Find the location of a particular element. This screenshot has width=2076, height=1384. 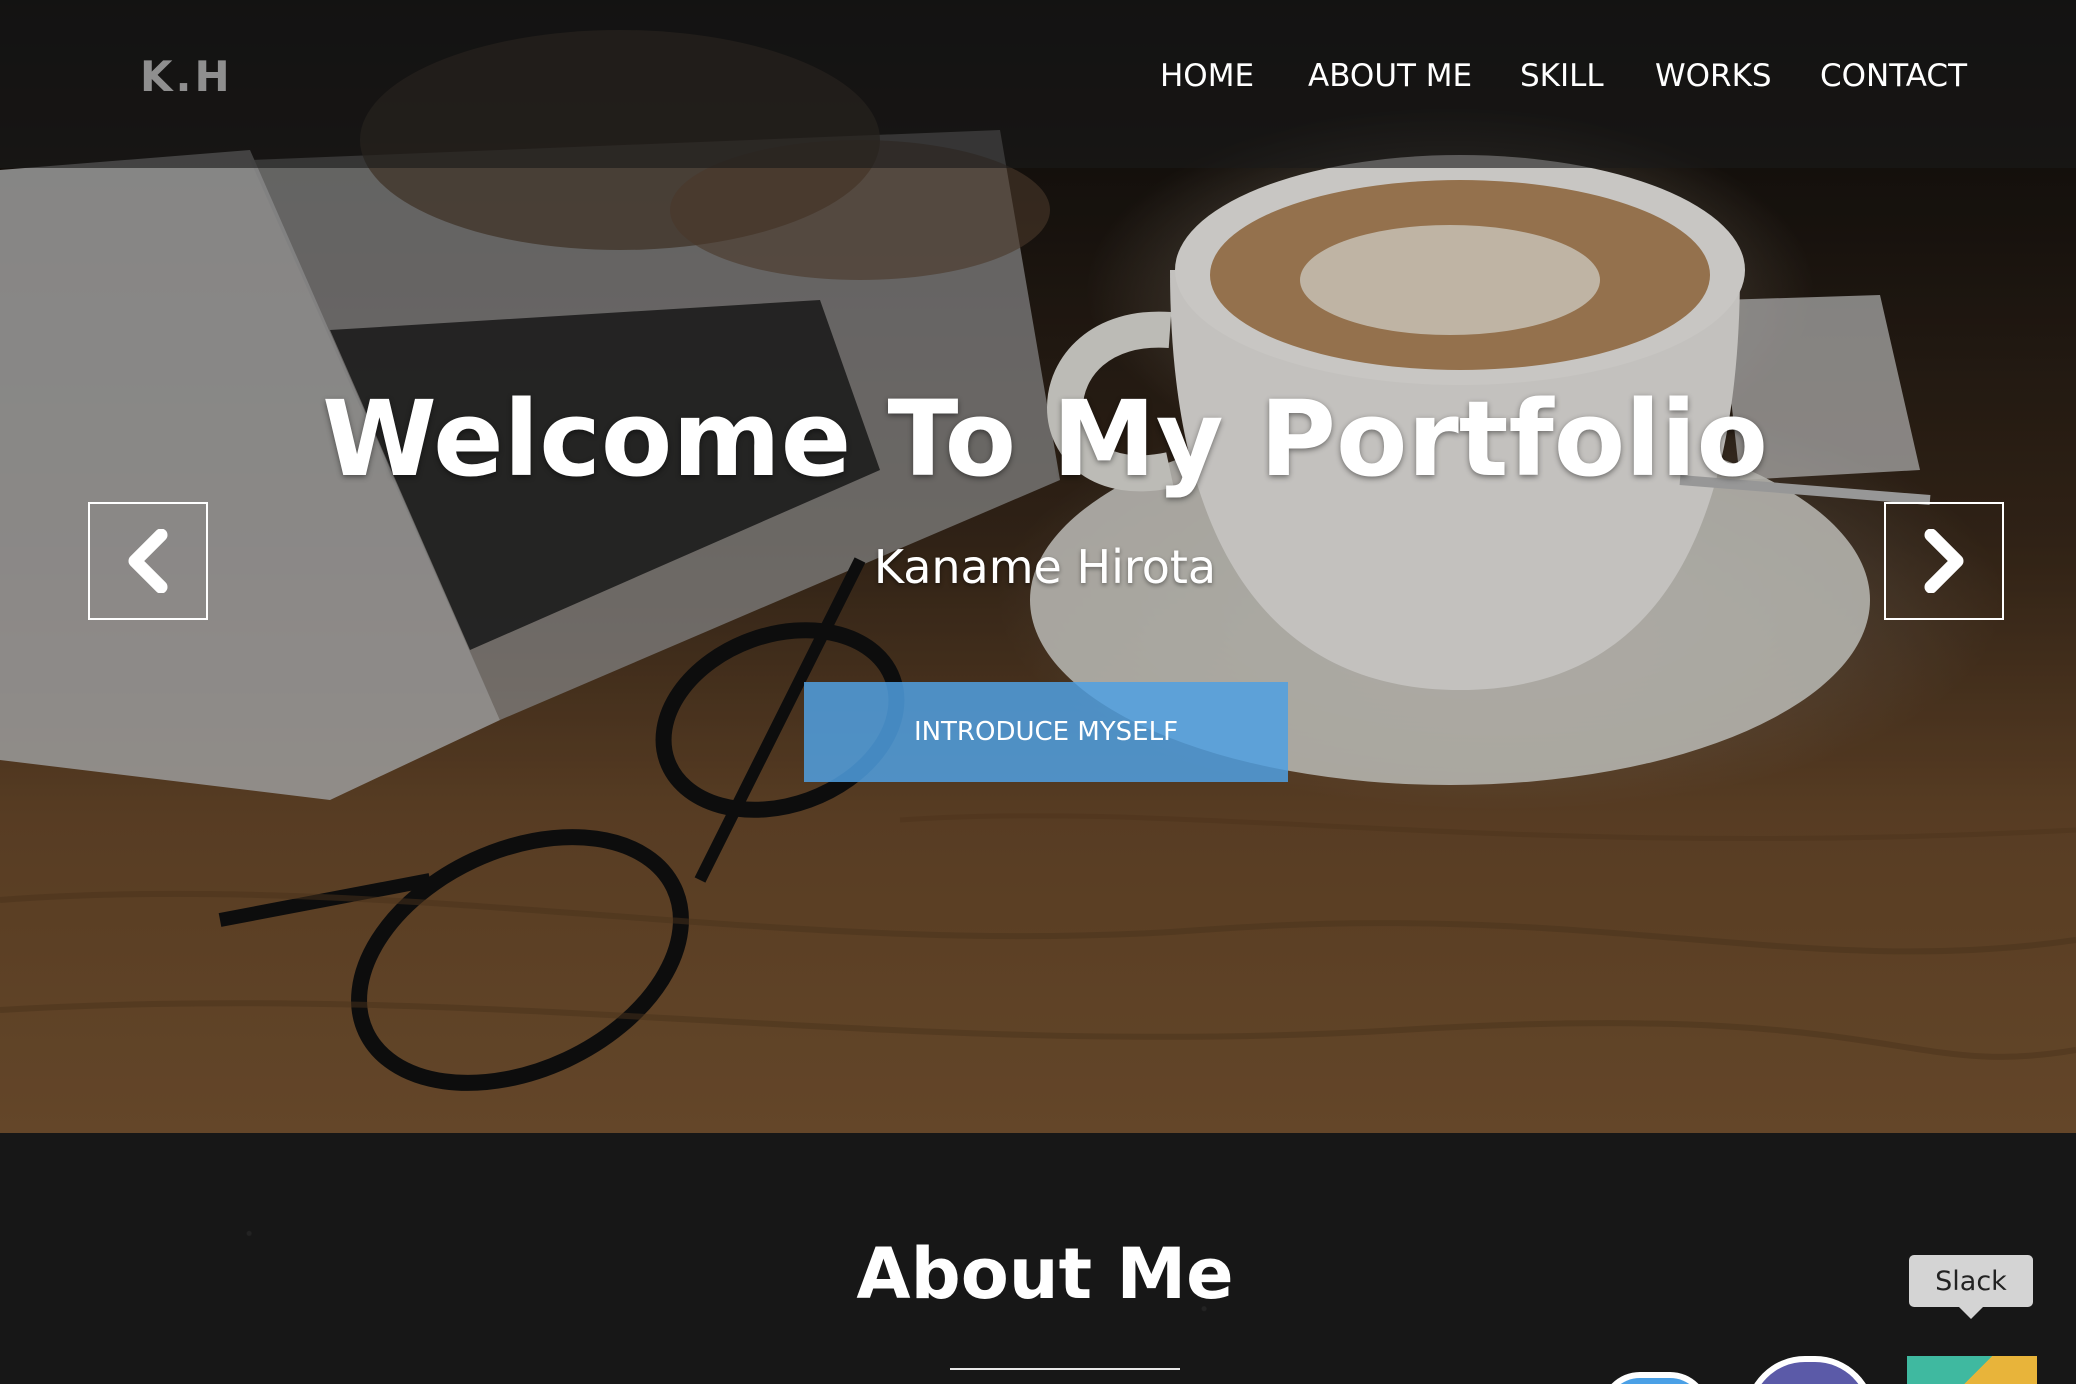

introduce-myself-button: INTRODUCE MYSELF is located at coordinates (1046, 732).